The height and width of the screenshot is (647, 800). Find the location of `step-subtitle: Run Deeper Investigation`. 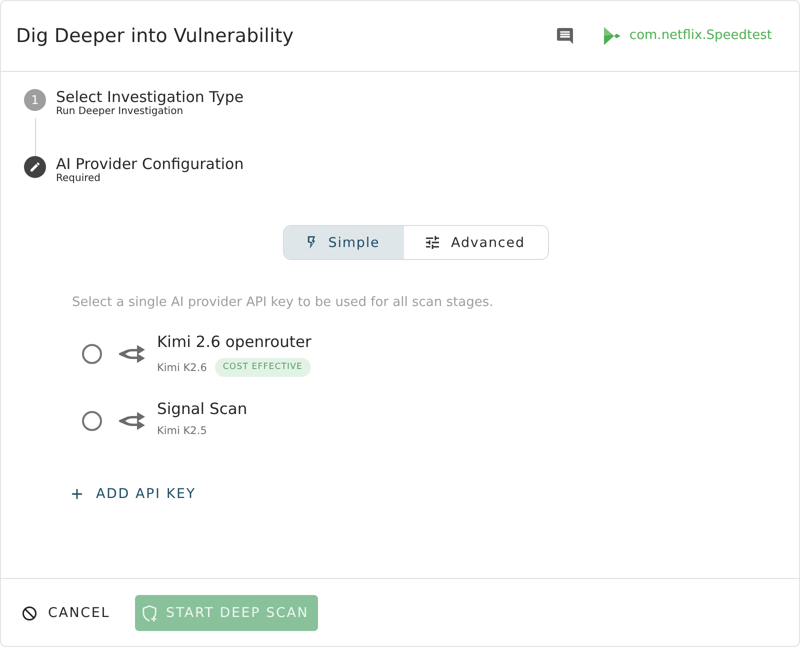

step-subtitle: Run Deeper Investigation is located at coordinates (120, 111).